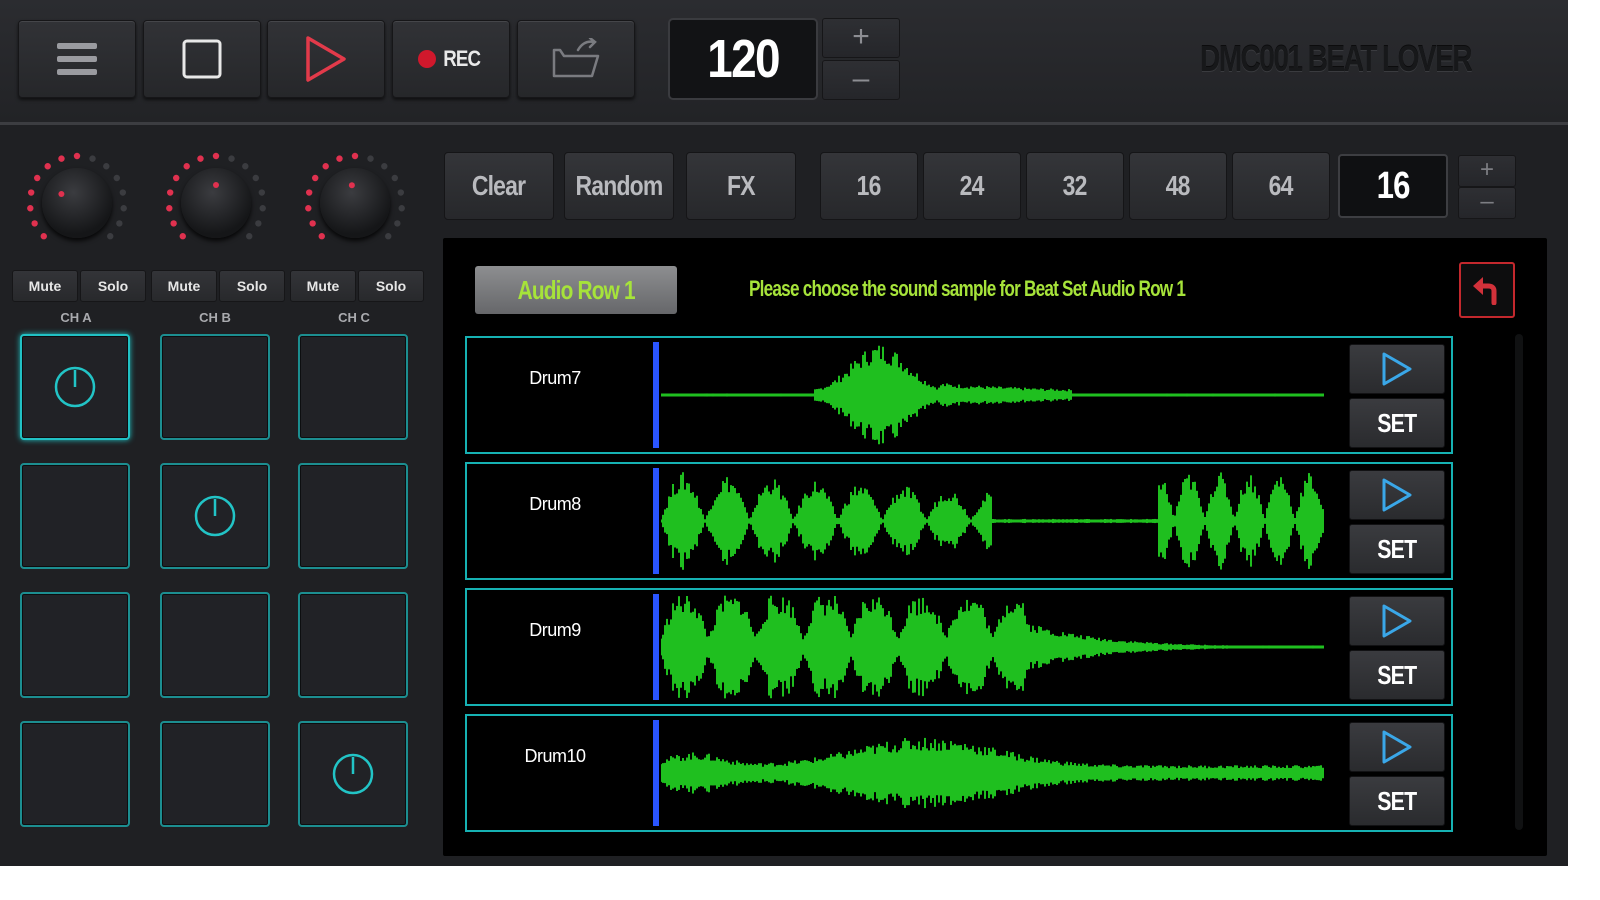 Image resolution: width=1600 pixels, height=900 pixels. I want to click on drum-pad-r2-c1, so click(215, 645).